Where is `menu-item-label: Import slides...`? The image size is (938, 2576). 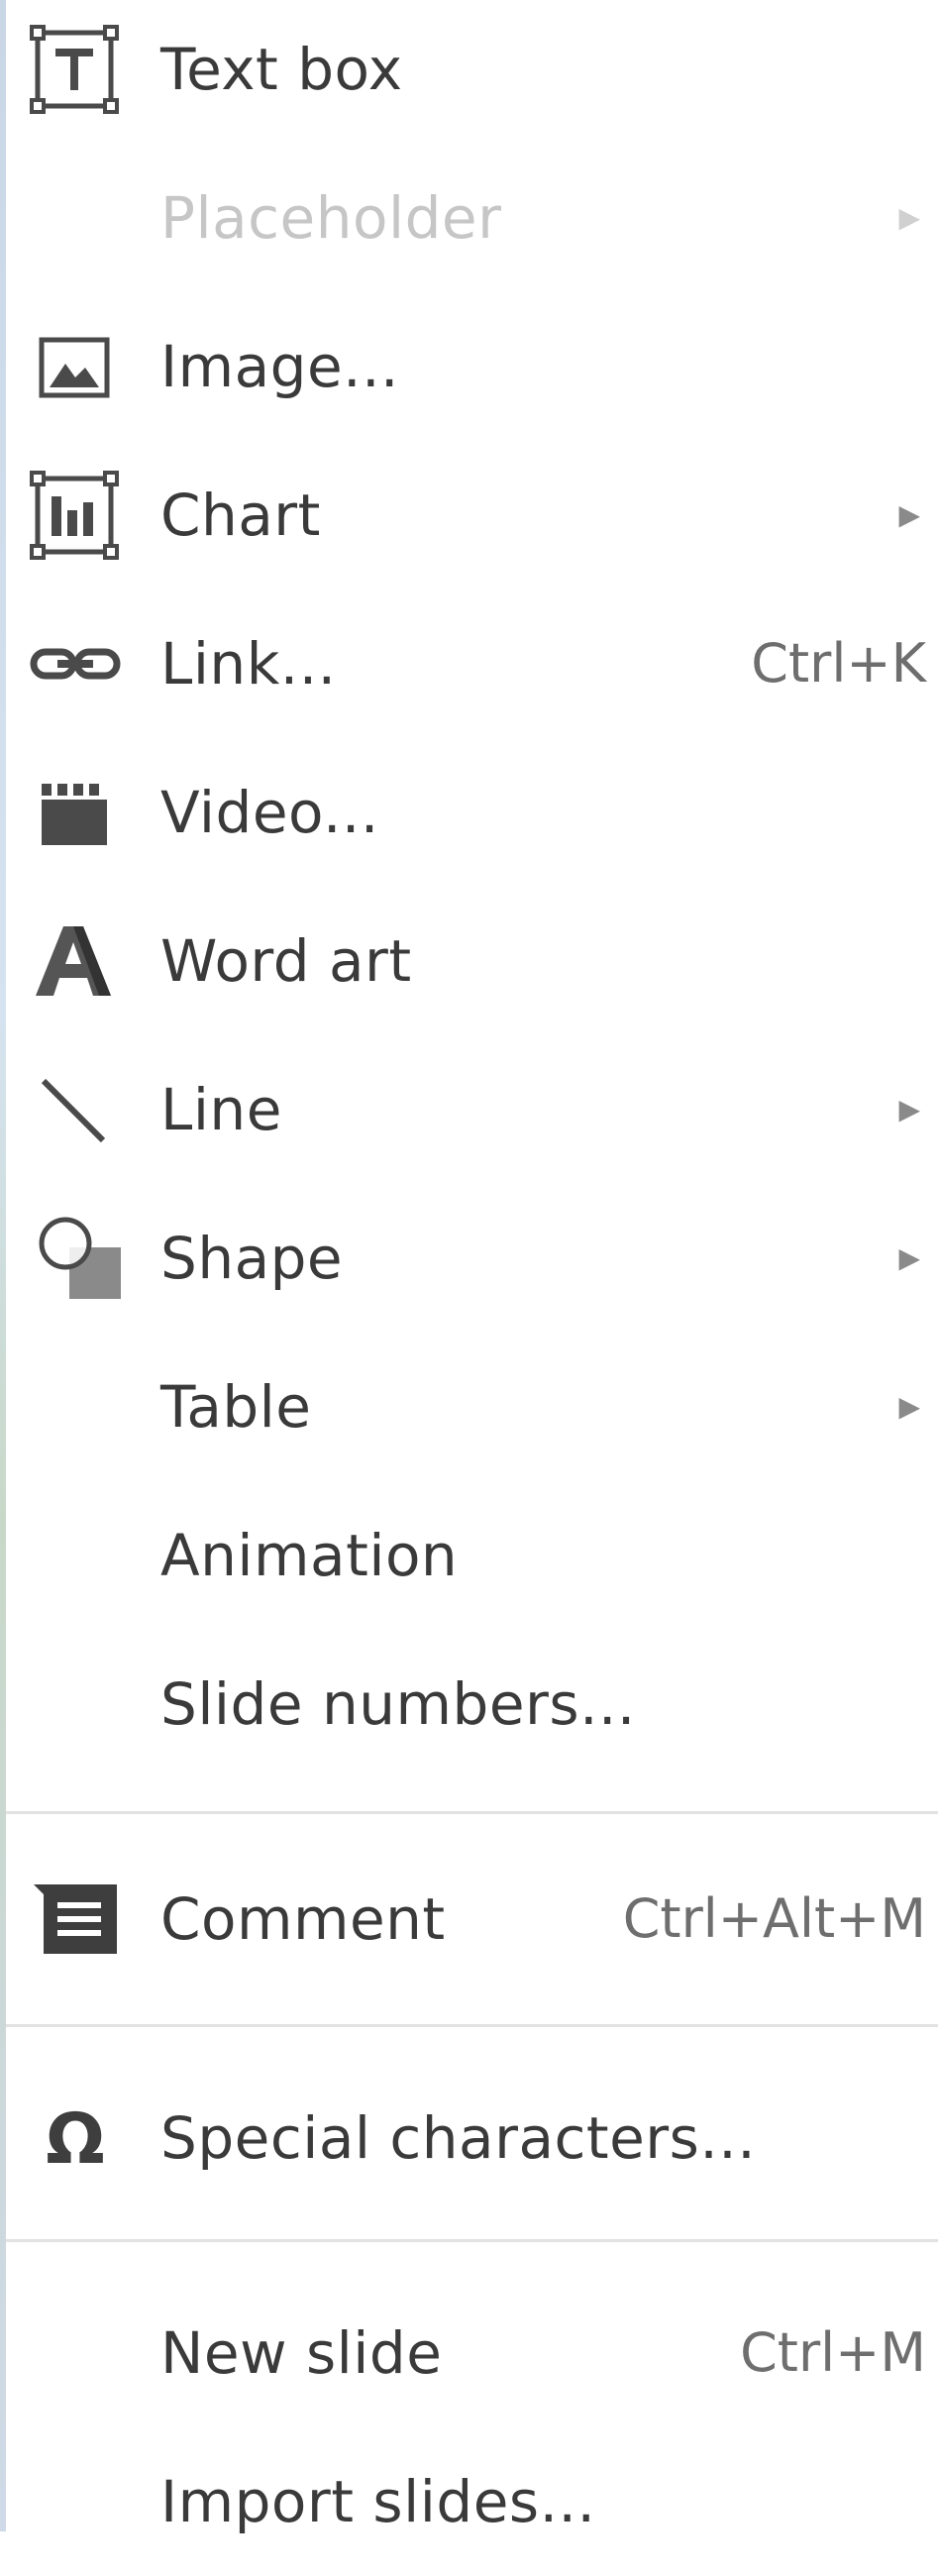 menu-item-label: Import slides... is located at coordinates (378, 2501).